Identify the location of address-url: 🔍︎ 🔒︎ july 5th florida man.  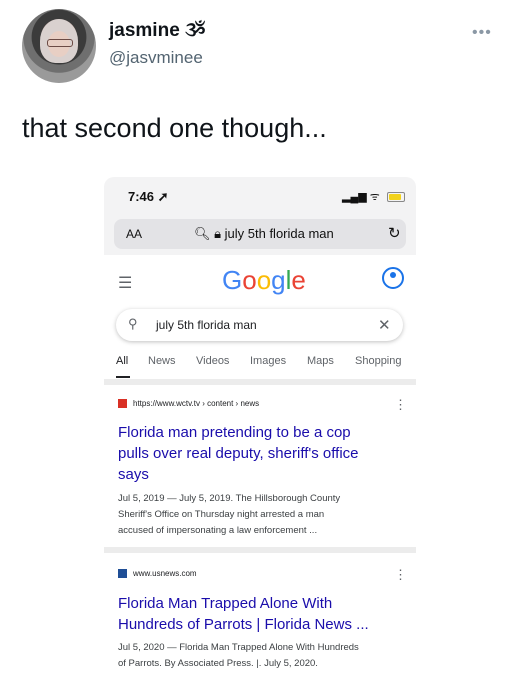
(264, 234).